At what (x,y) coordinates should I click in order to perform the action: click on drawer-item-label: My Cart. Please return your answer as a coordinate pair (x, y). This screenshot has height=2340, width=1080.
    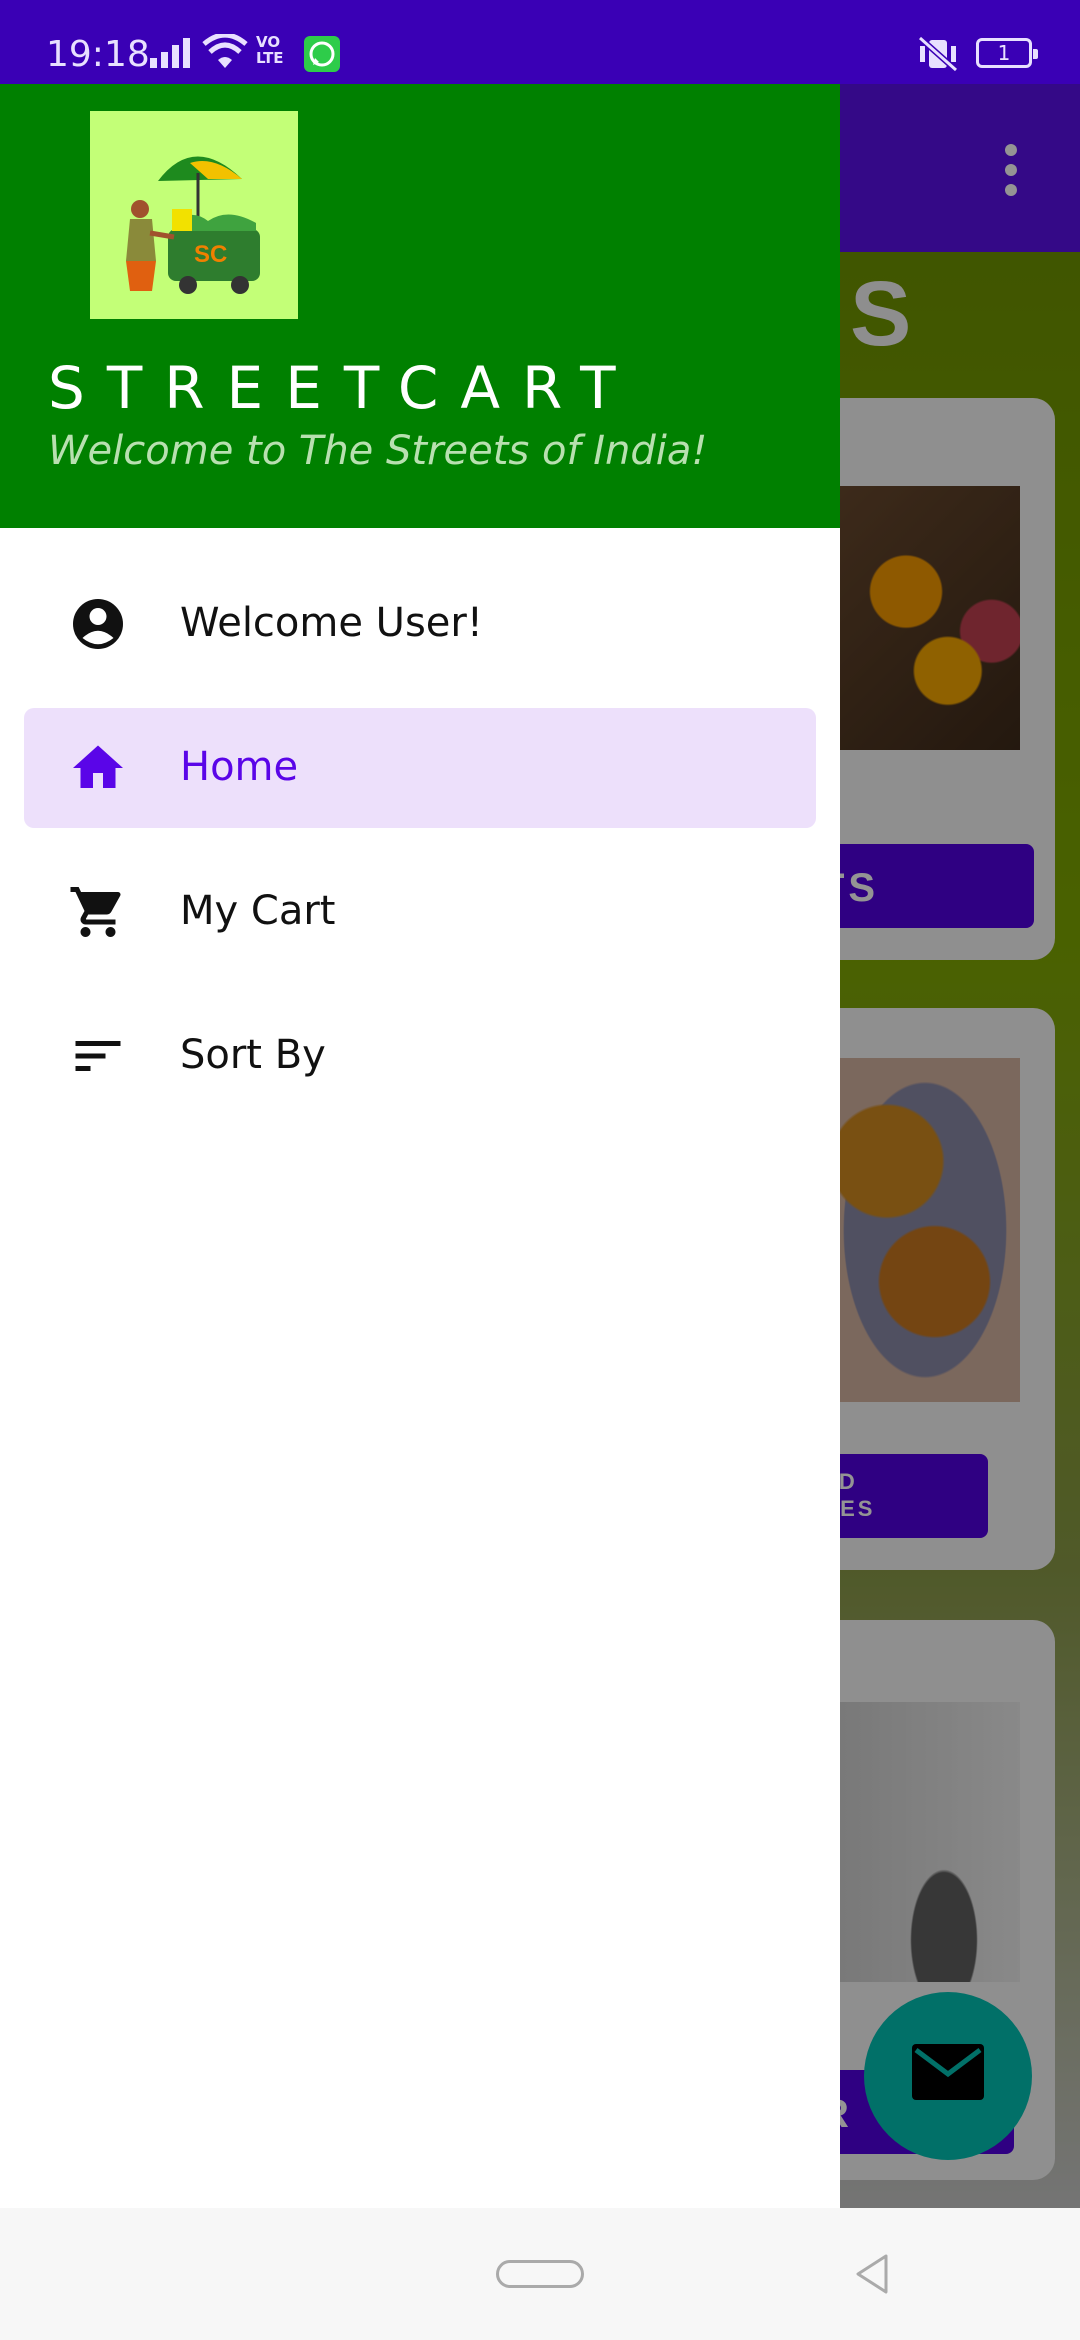
    Looking at the image, I should click on (258, 911).